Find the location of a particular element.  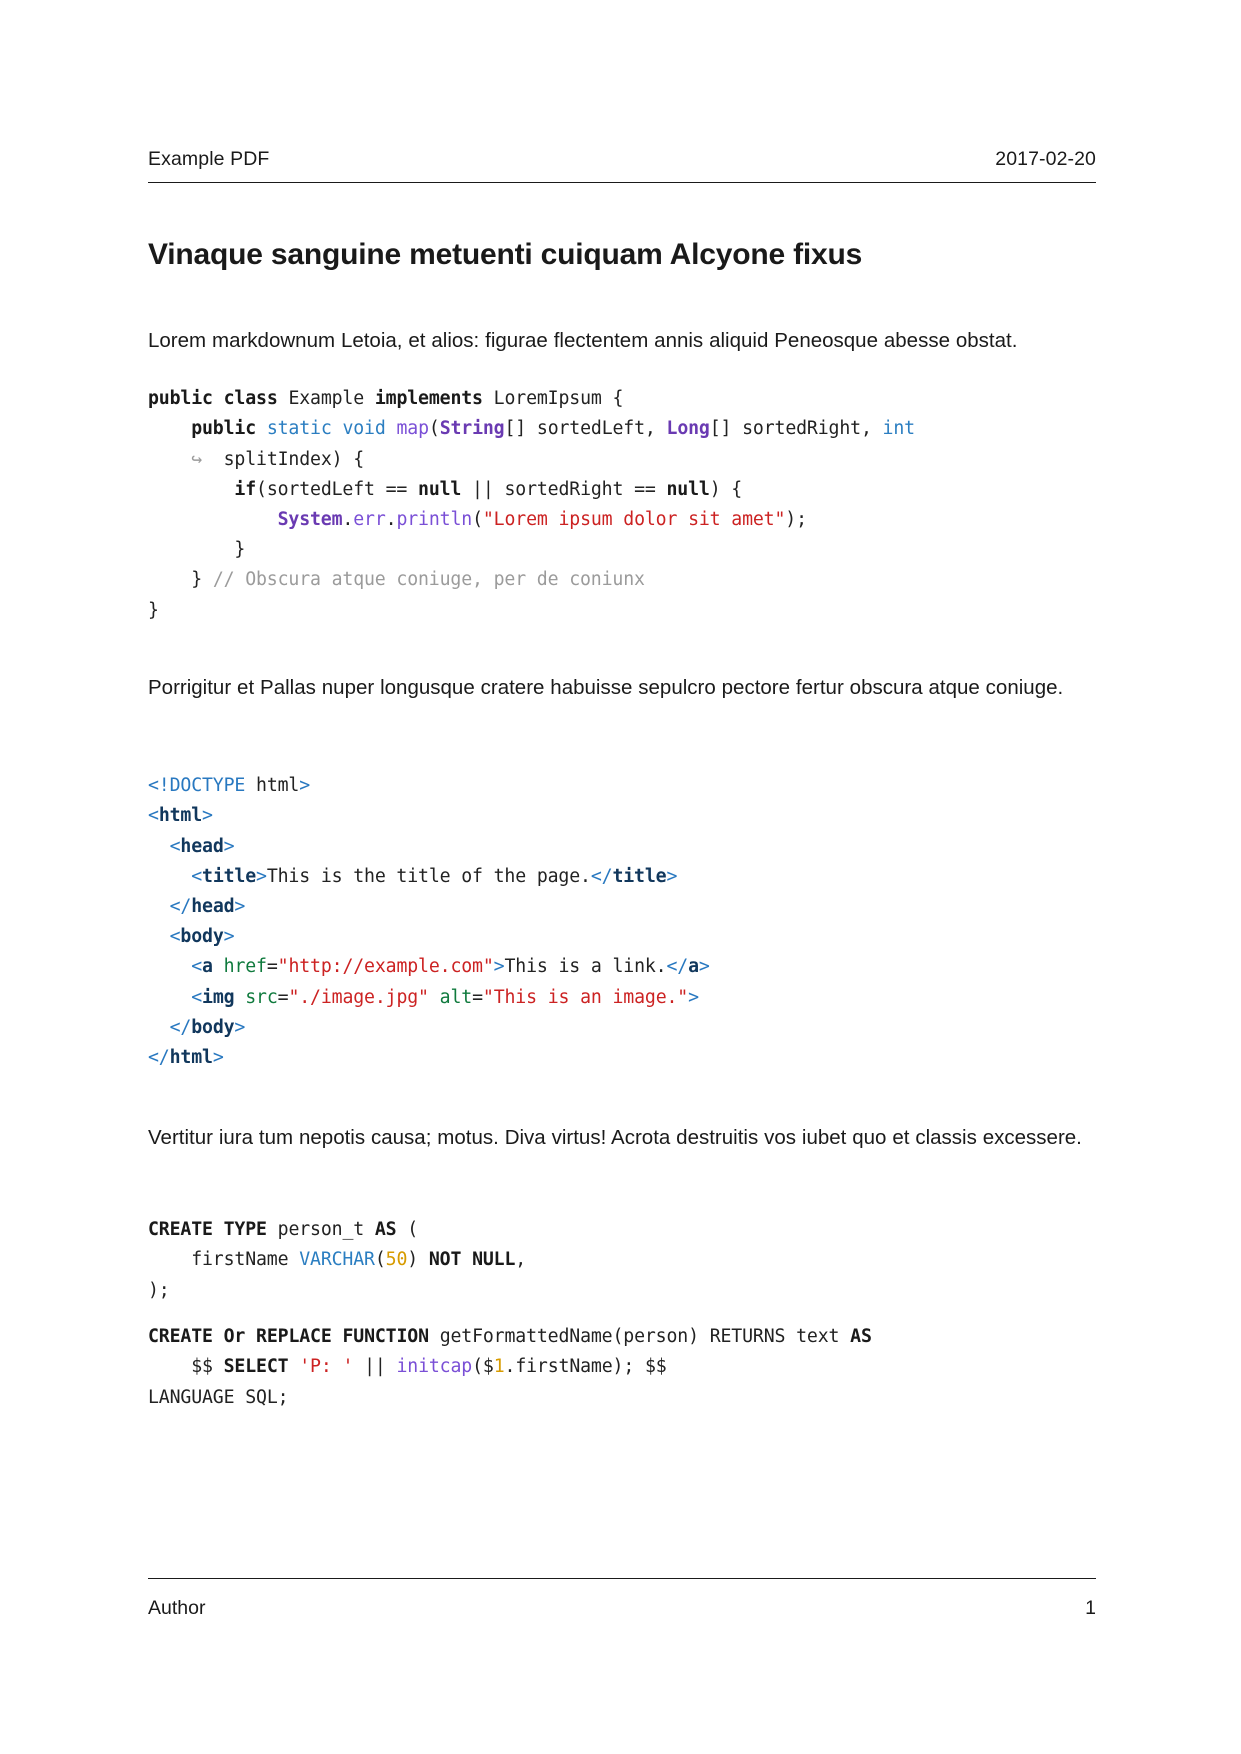

html-bracket-open-body: < is located at coordinates (175, 937).